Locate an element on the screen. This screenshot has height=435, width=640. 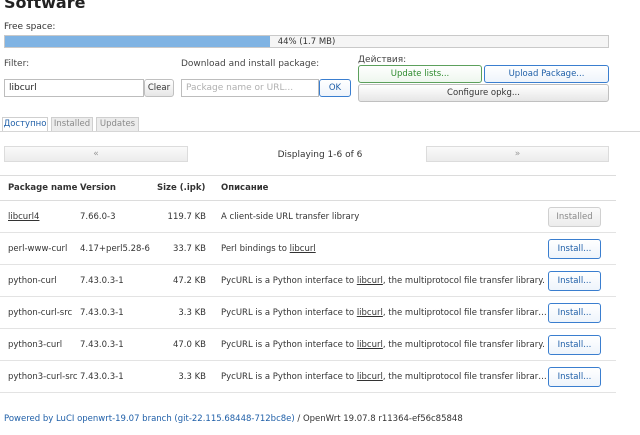
package-description: Perl bindings to libcurl is located at coordinates (384, 248).